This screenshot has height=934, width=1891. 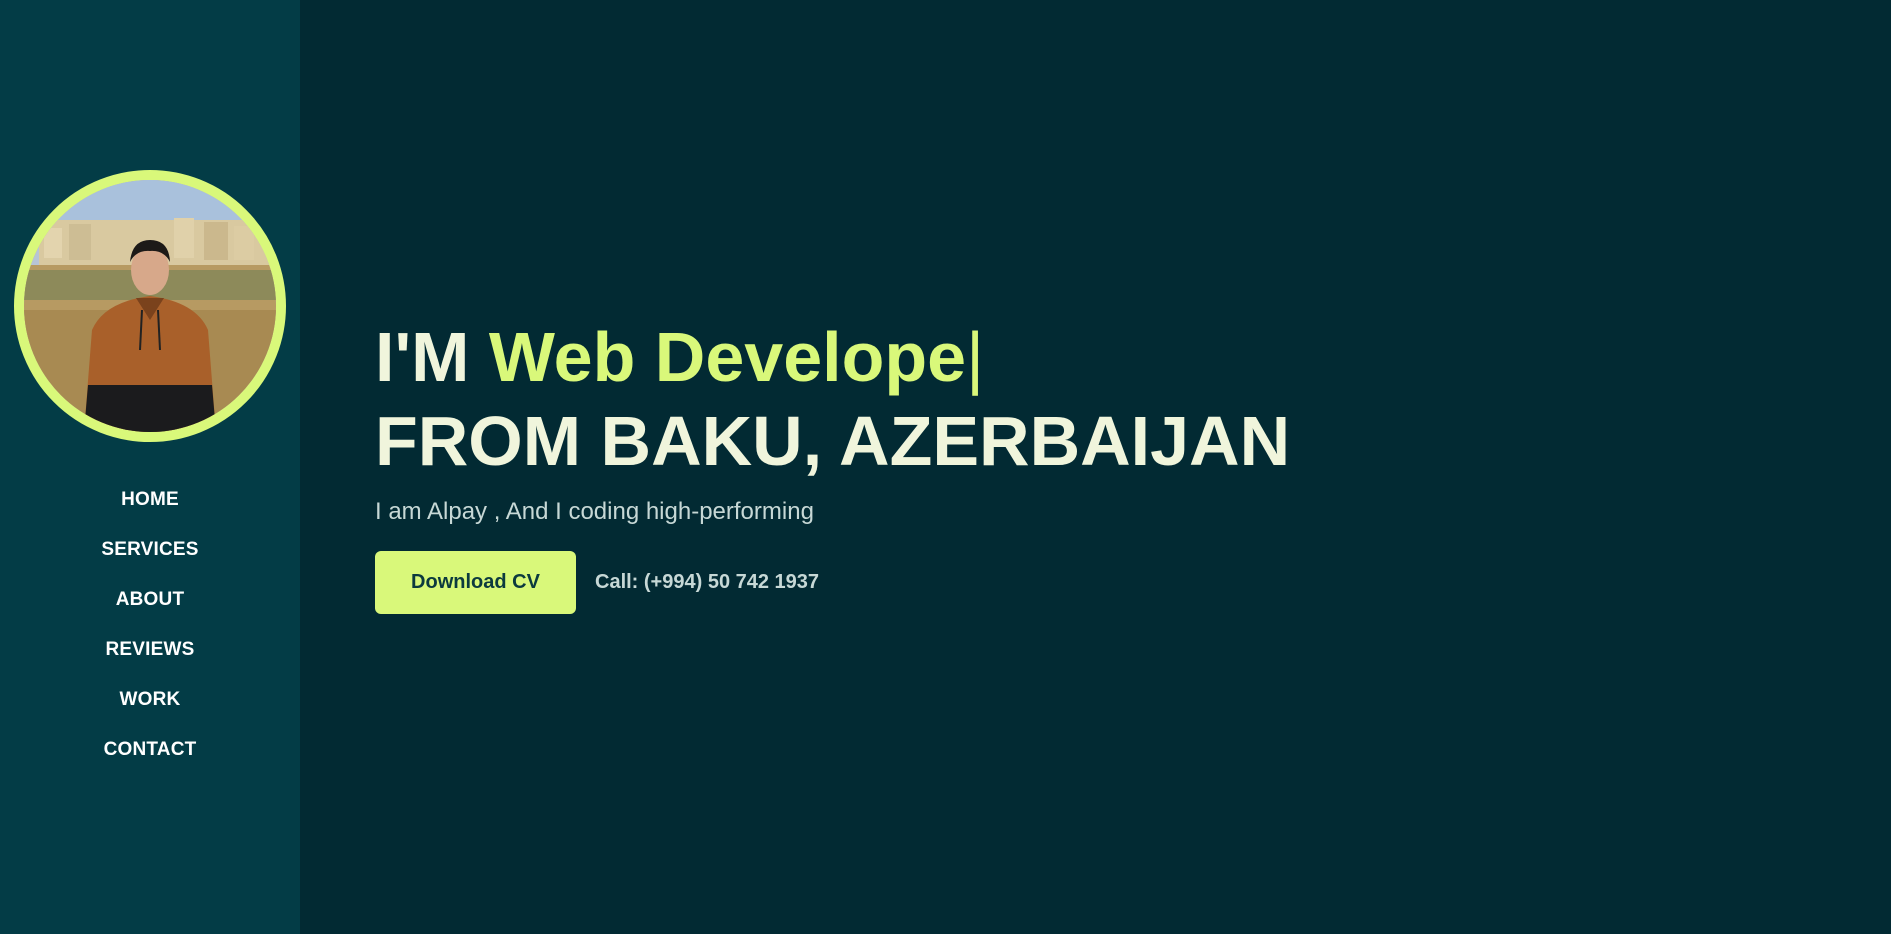 What do you see at coordinates (150, 705) in the screenshot?
I see `nav-item-work: WORK` at bounding box center [150, 705].